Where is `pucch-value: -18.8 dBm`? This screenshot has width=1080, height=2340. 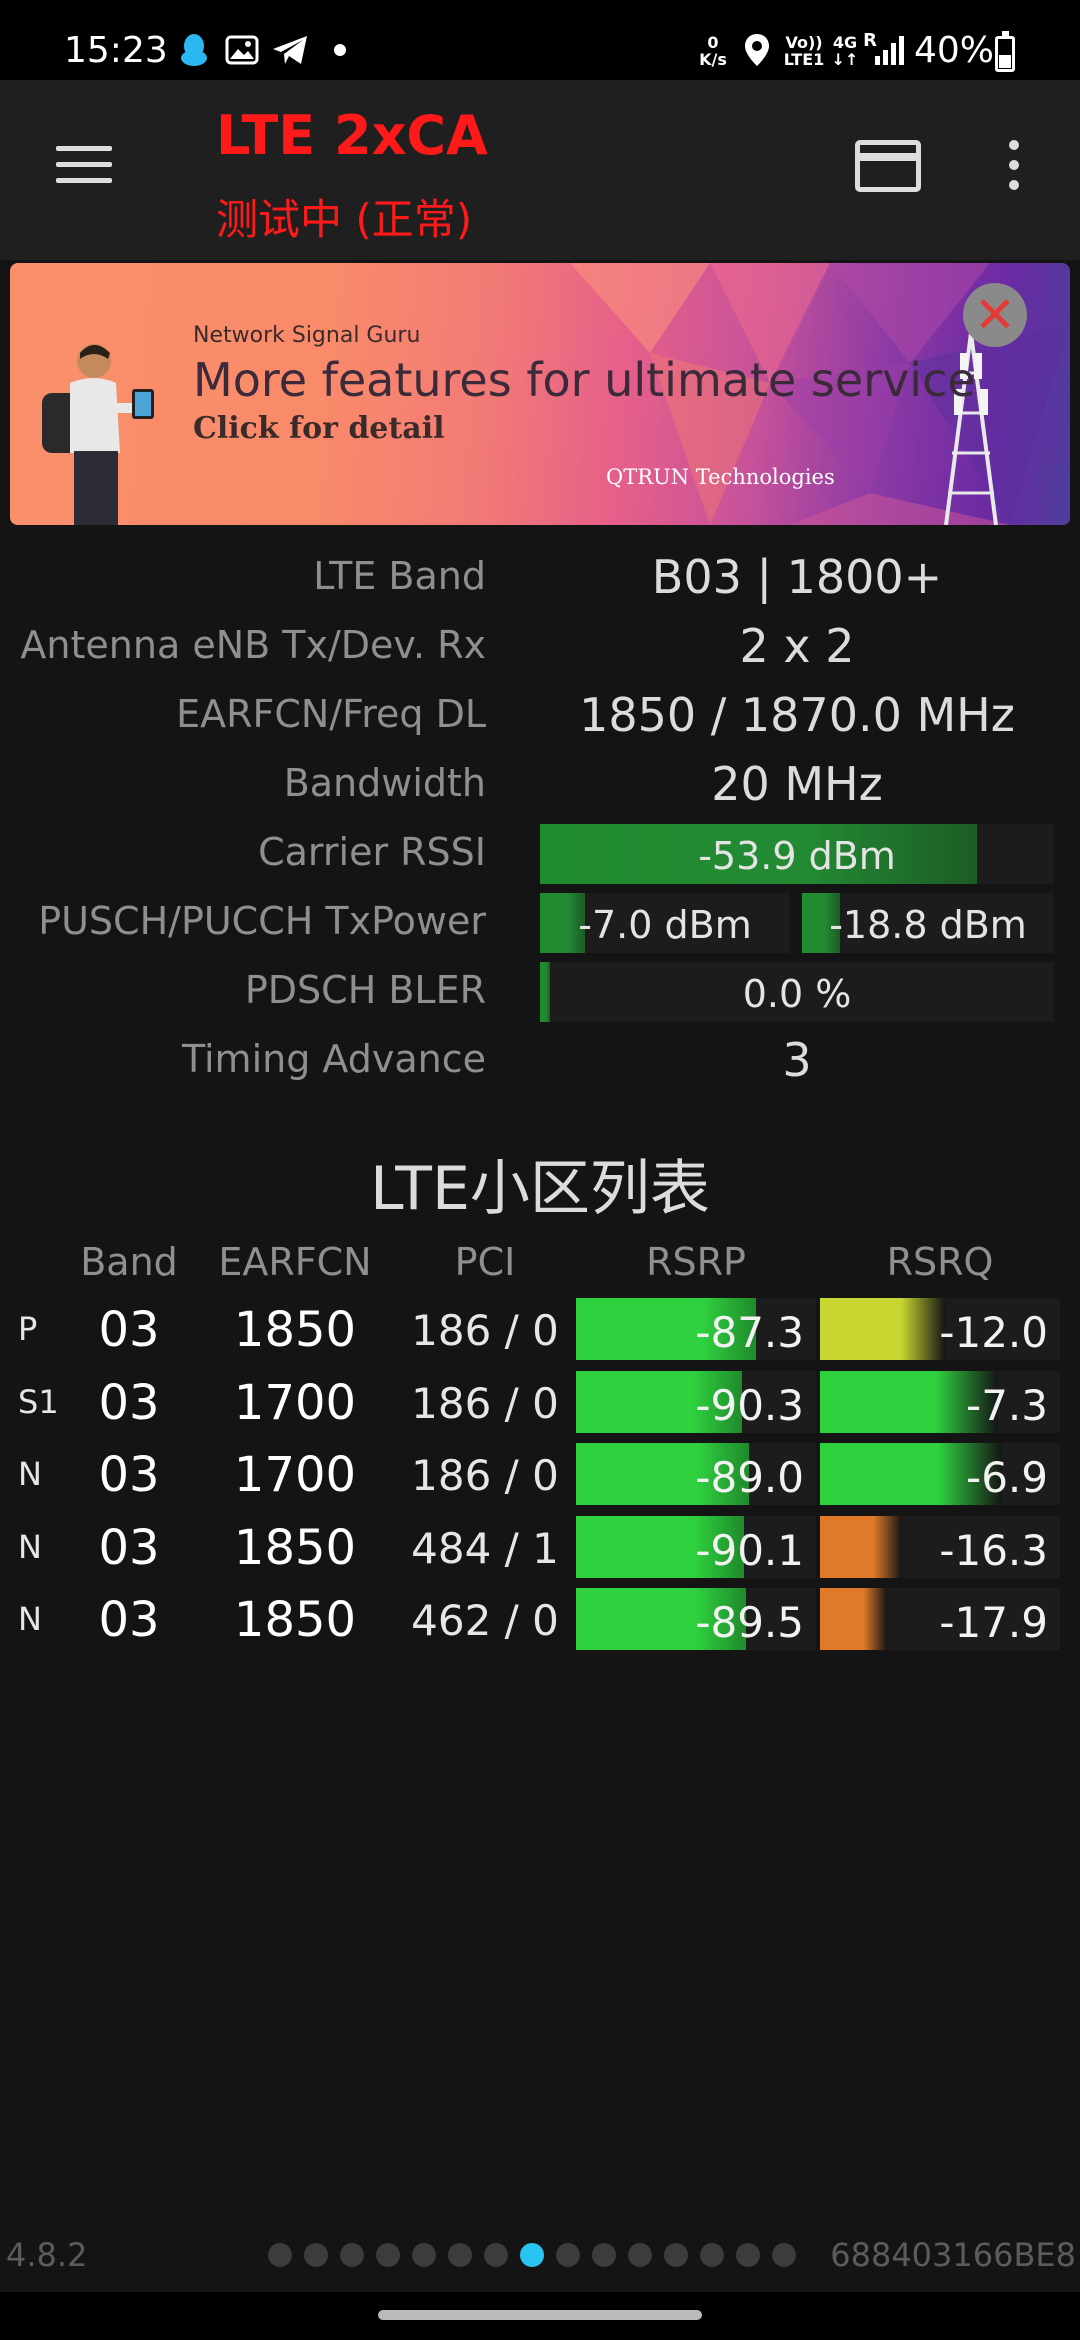 pucch-value: -18.8 dBm is located at coordinates (928, 925).